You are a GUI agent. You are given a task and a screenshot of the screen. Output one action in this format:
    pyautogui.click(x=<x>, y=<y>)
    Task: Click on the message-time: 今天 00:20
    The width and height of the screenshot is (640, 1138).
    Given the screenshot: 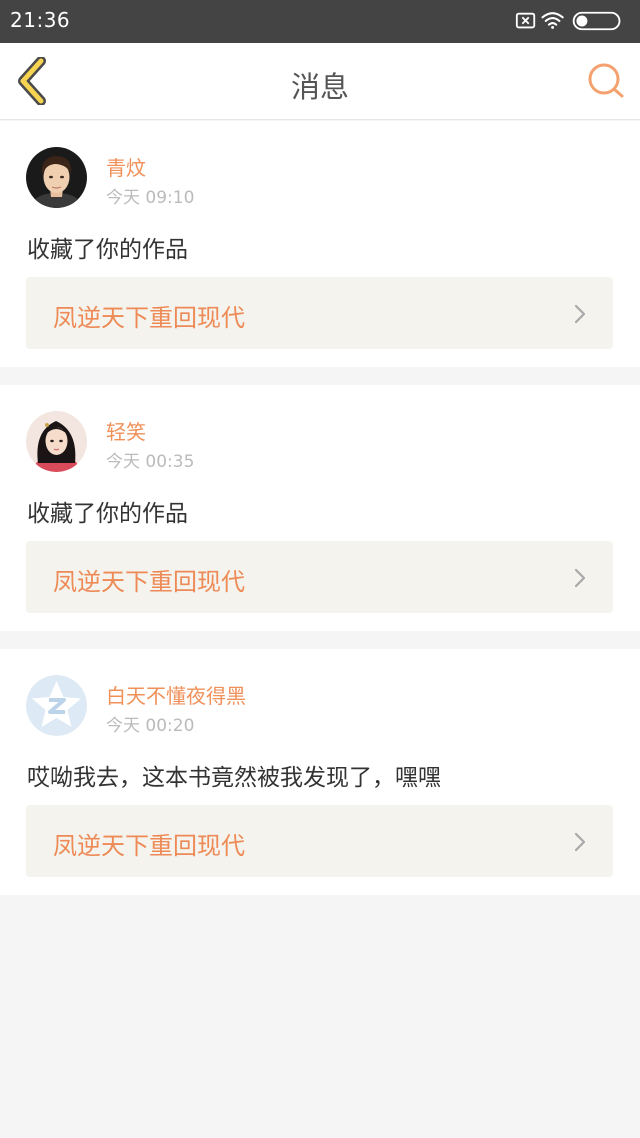 What is the action you would take?
    pyautogui.click(x=150, y=726)
    